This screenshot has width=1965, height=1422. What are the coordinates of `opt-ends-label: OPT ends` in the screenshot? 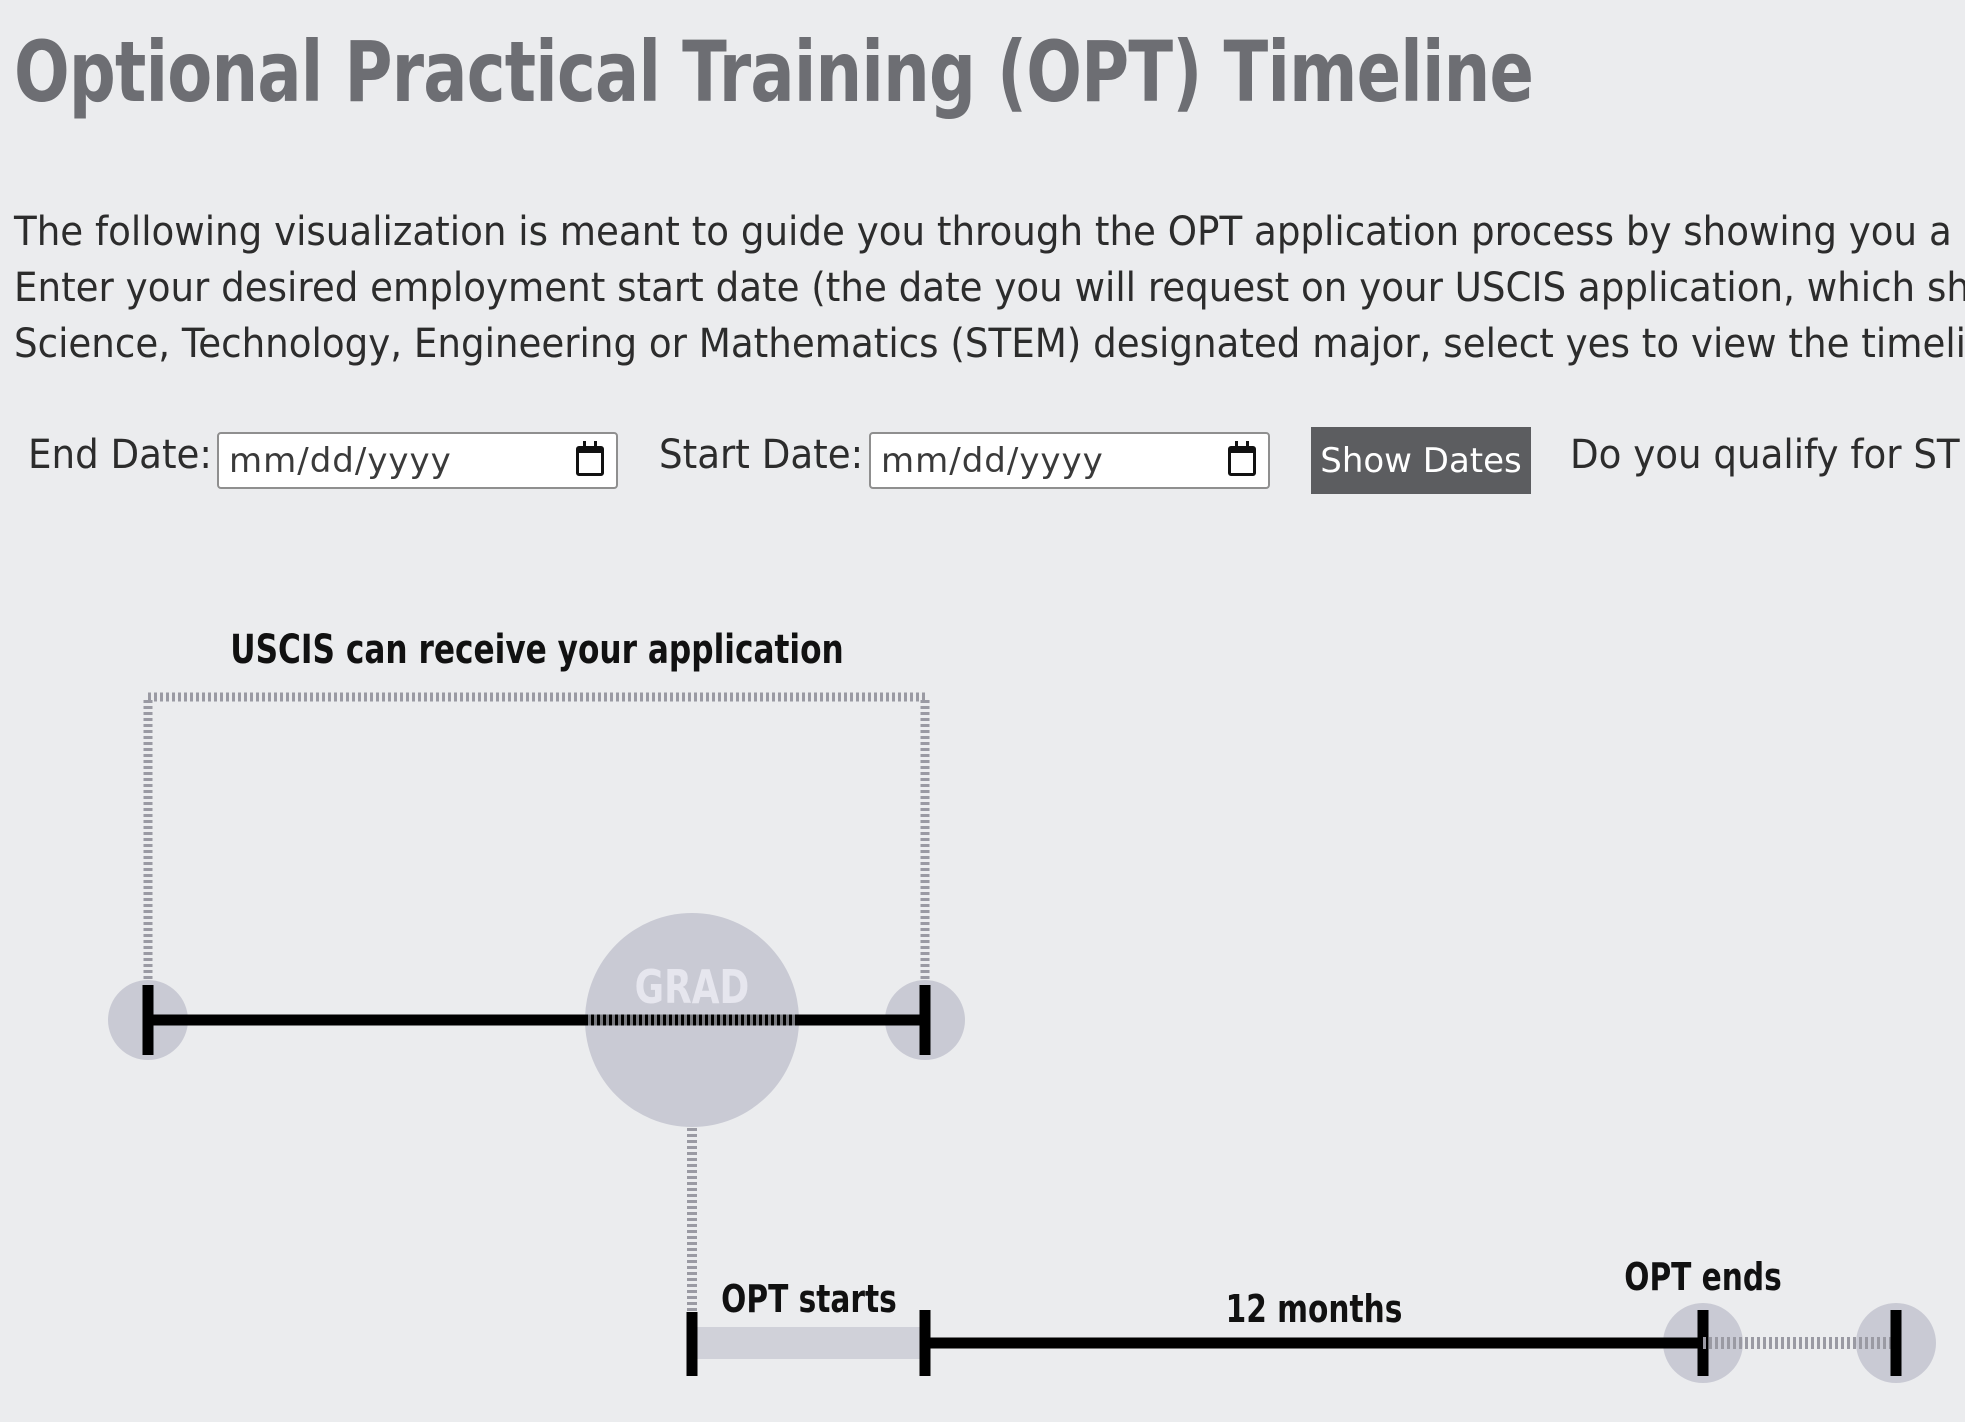 It's located at (1702, 1277).